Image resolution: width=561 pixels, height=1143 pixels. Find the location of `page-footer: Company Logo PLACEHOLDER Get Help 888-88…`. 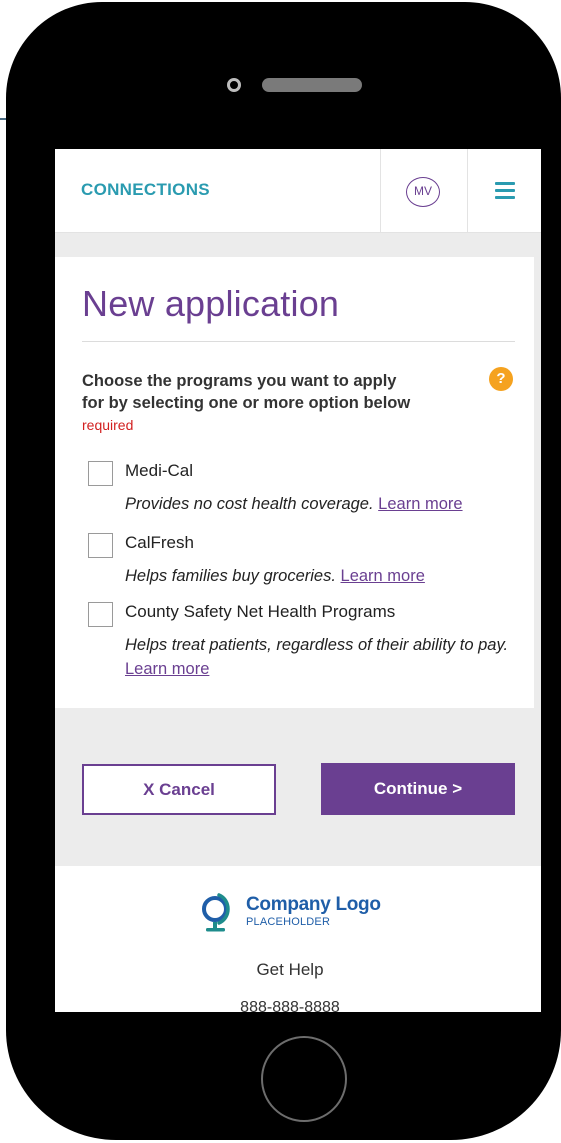

page-footer: Company Logo PLACEHOLDER Get Help 888-88… is located at coordinates (298, 939).